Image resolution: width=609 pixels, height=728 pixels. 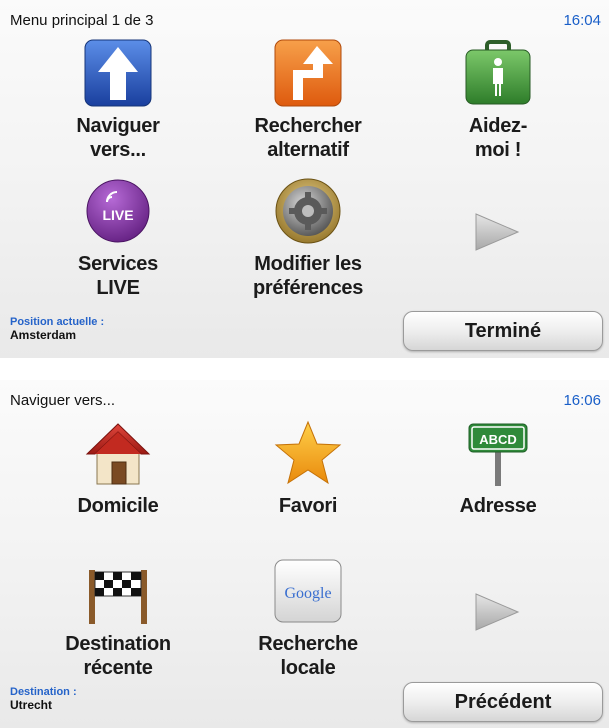 I want to click on destination-info: Destination : Utrecht, so click(x=43, y=699).